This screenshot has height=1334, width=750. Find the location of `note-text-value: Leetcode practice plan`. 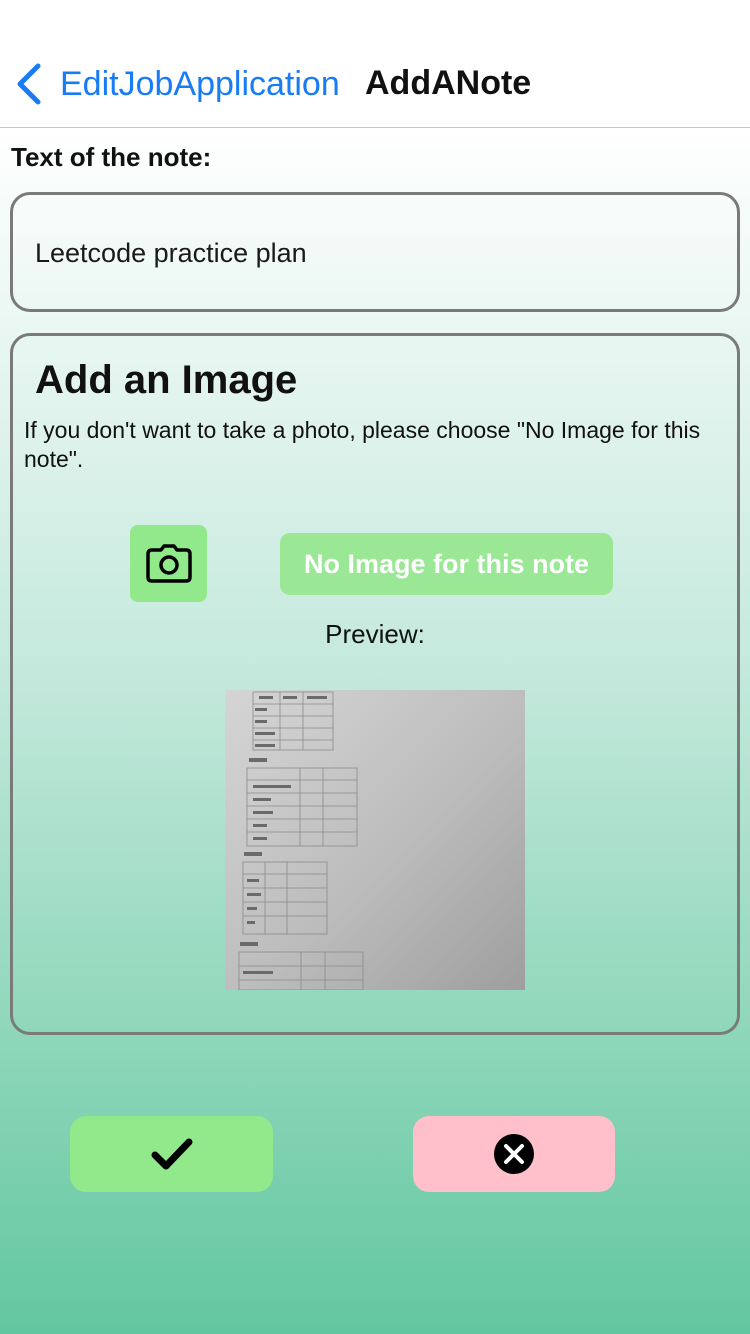

note-text-value: Leetcode practice plan is located at coordinates (171, 253).